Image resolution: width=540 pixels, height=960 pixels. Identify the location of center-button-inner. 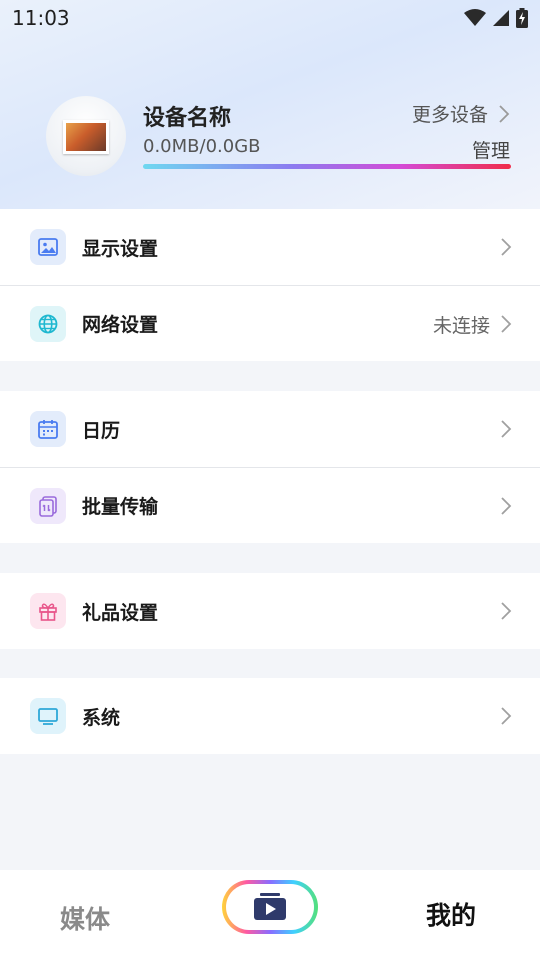
(270, 907).